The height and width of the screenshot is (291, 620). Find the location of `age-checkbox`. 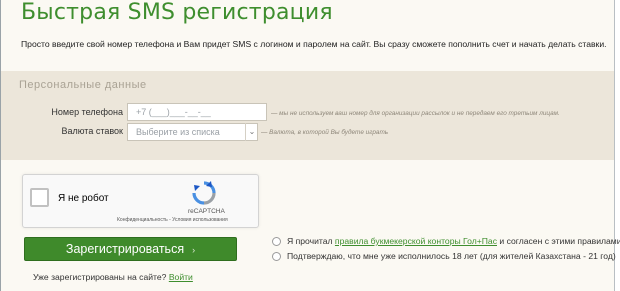

age-checkbox is located at coordinates (276, 256).